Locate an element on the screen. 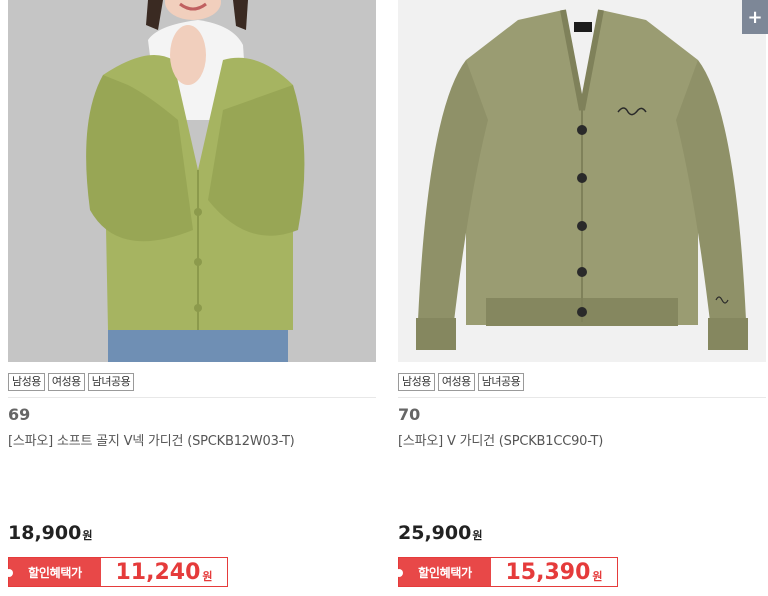 Image resolution: width=768 pixels, height=596 pixels. discount-price: 11,240 원 is located at coordinates (164, 572).